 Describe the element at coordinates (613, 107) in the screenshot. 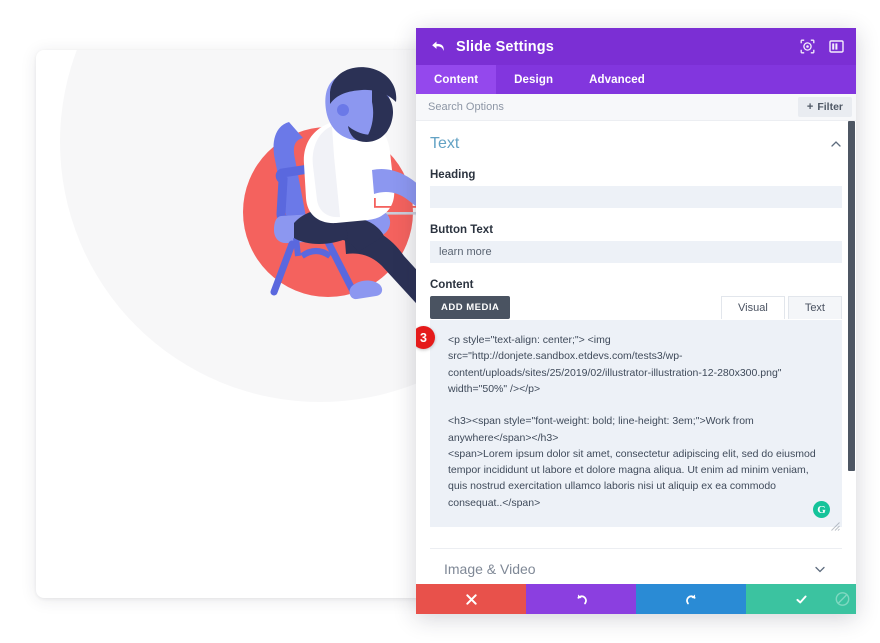

I see `search-input` at that location.